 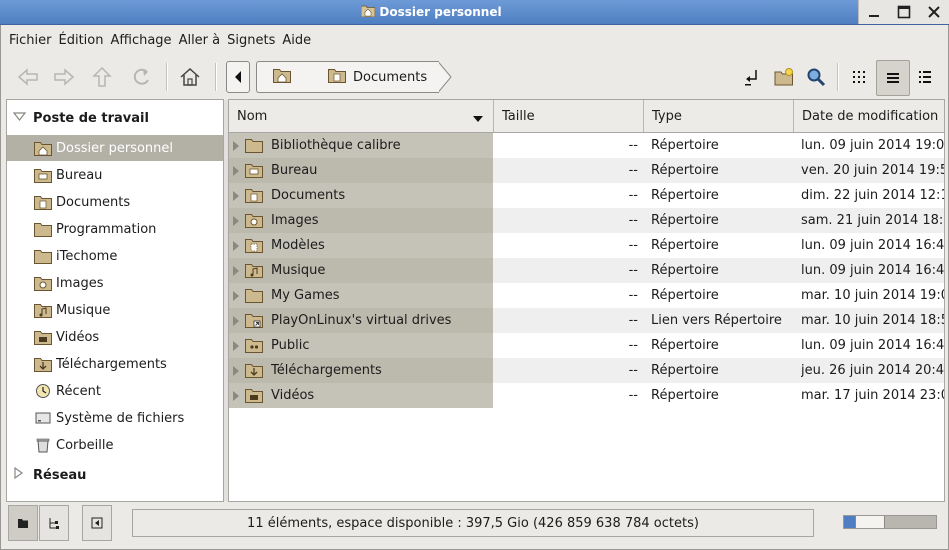 I want to click on menu-signets: Signets, so click(x=251, y=40).